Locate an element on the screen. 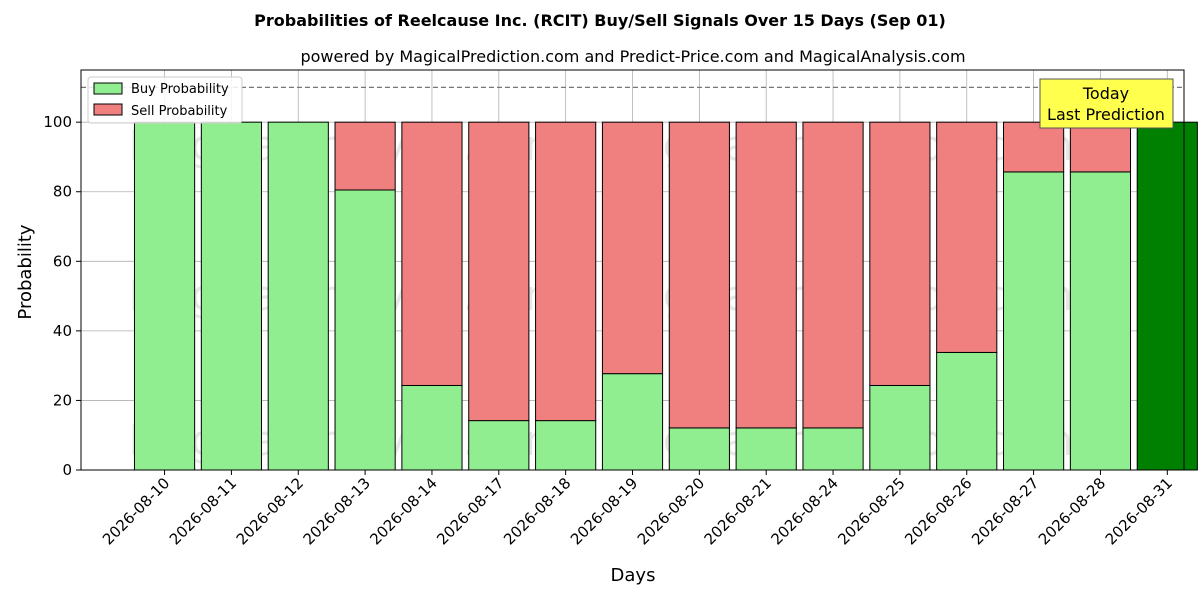 The image size is (1200, 600). y-tick-label: 20 is located at coordinates (62, 400).